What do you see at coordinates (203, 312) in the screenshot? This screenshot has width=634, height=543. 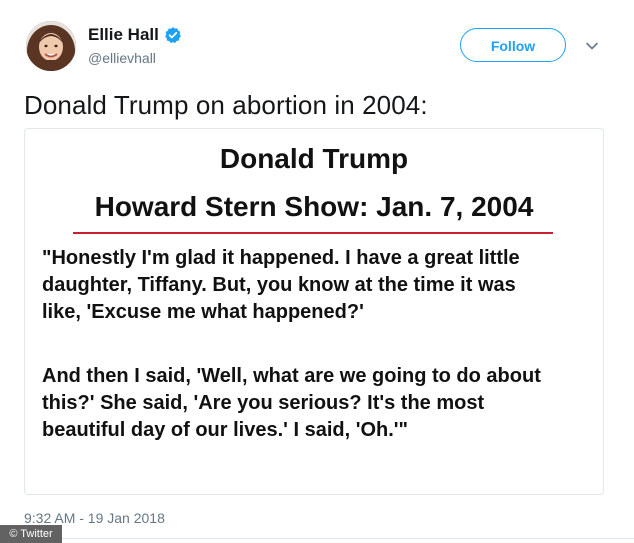 I see `quote-line: like, 'Excuse me what happened?'` at bounding box center [203, 312].